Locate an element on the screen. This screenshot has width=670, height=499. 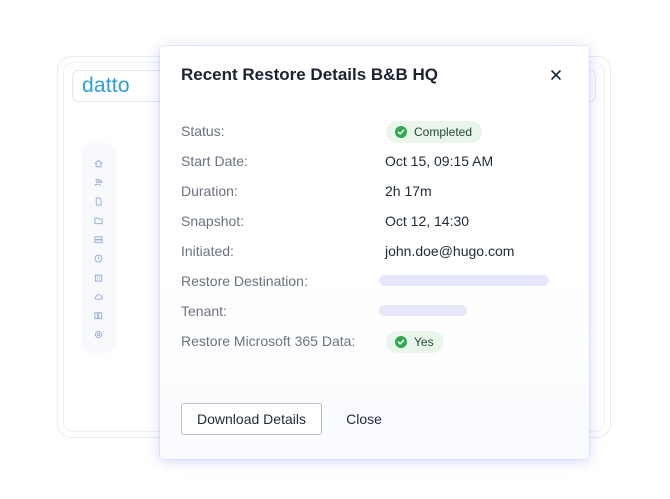
restore-m365-badge: Yes is located at coordinates (415, 342).